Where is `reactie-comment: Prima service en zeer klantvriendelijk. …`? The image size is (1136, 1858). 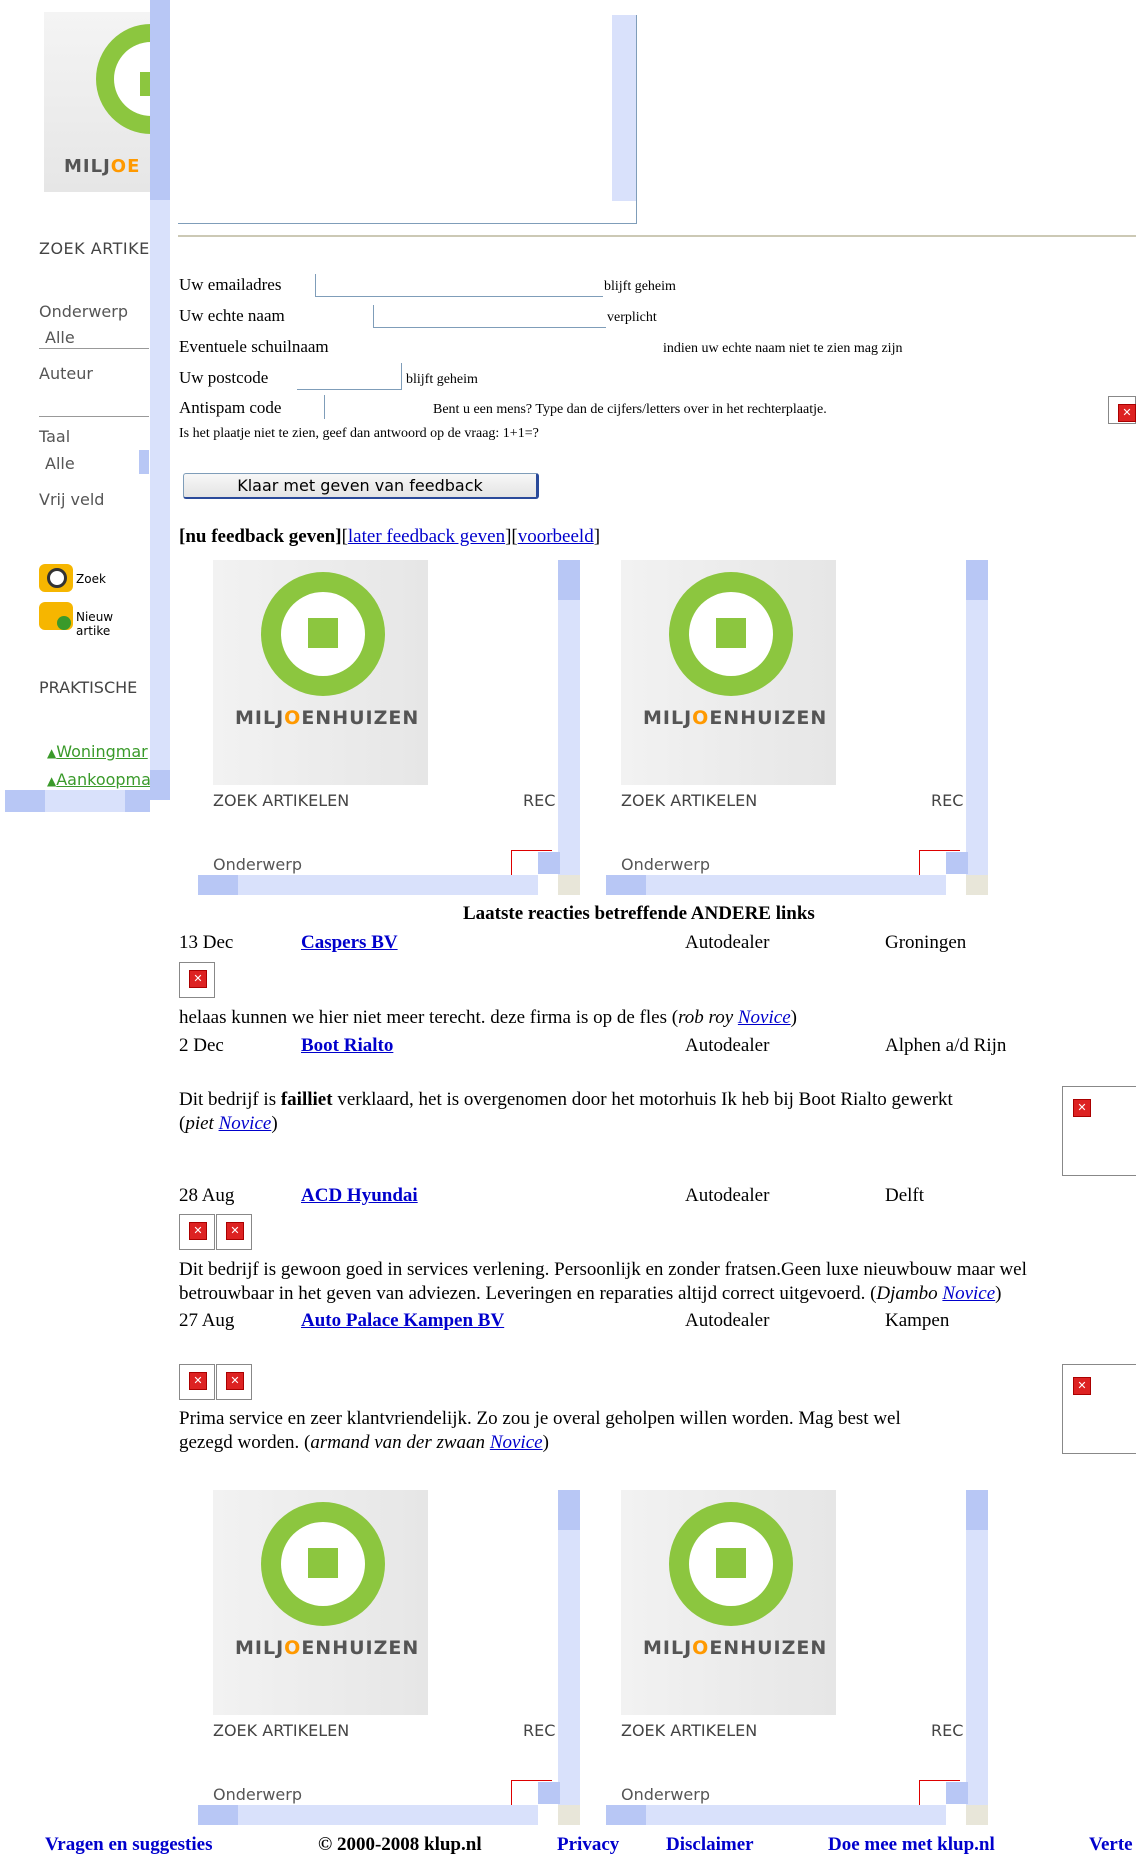 reactie-comment: Prima service en zeer klantvriendelijk. … is located at coordinates (540, 1430).